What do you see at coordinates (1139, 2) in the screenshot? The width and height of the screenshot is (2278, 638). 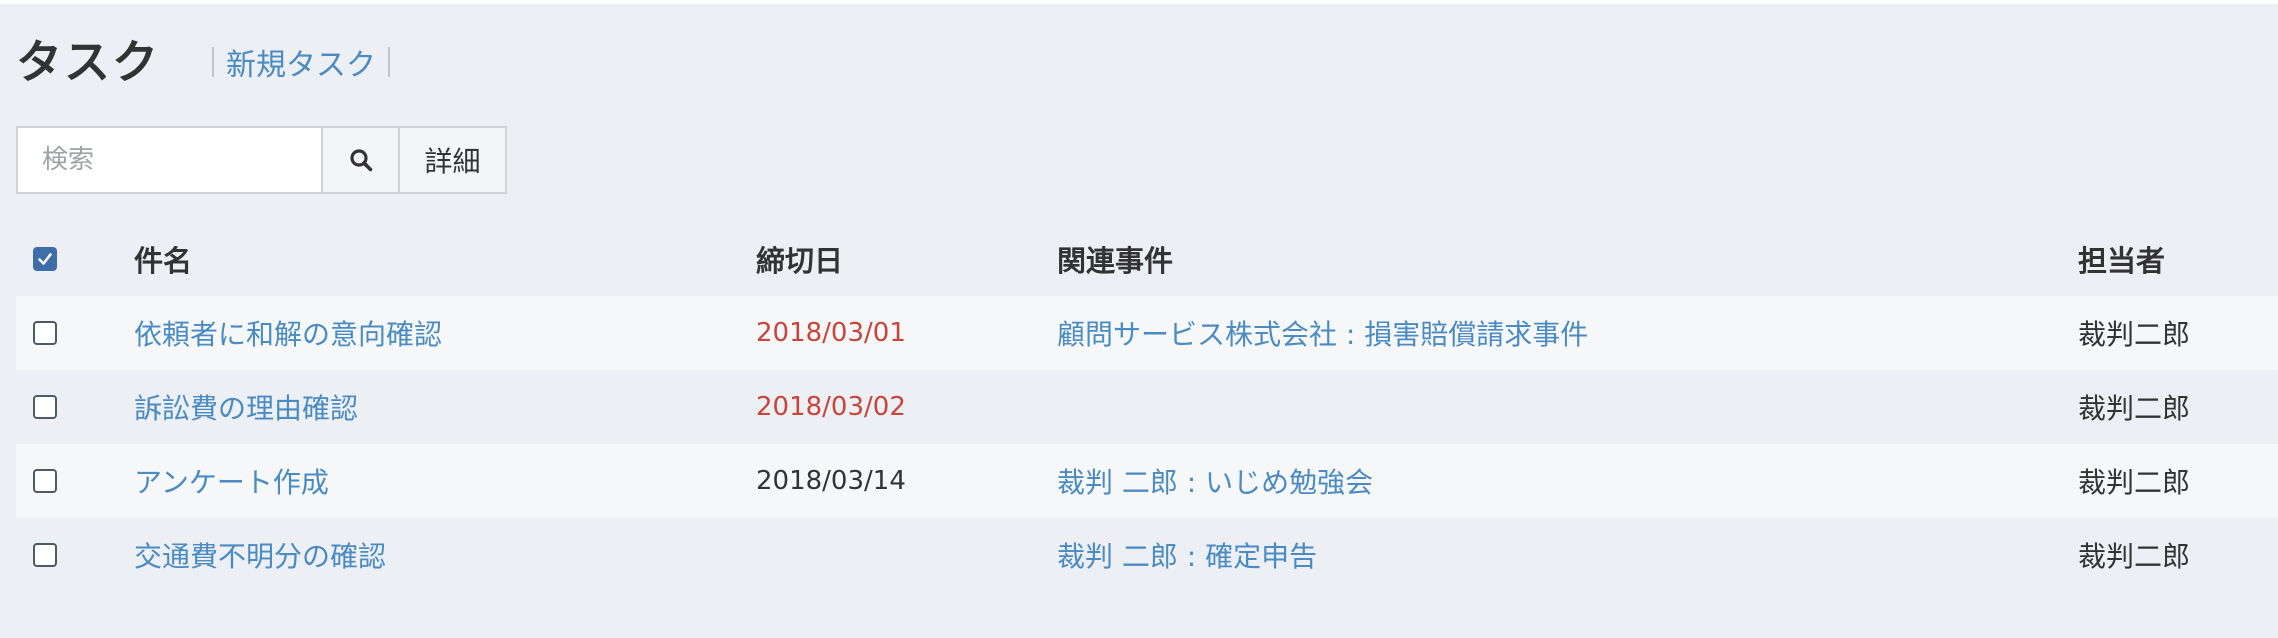 I see `top-strip` at bounding box center [1139, 2].